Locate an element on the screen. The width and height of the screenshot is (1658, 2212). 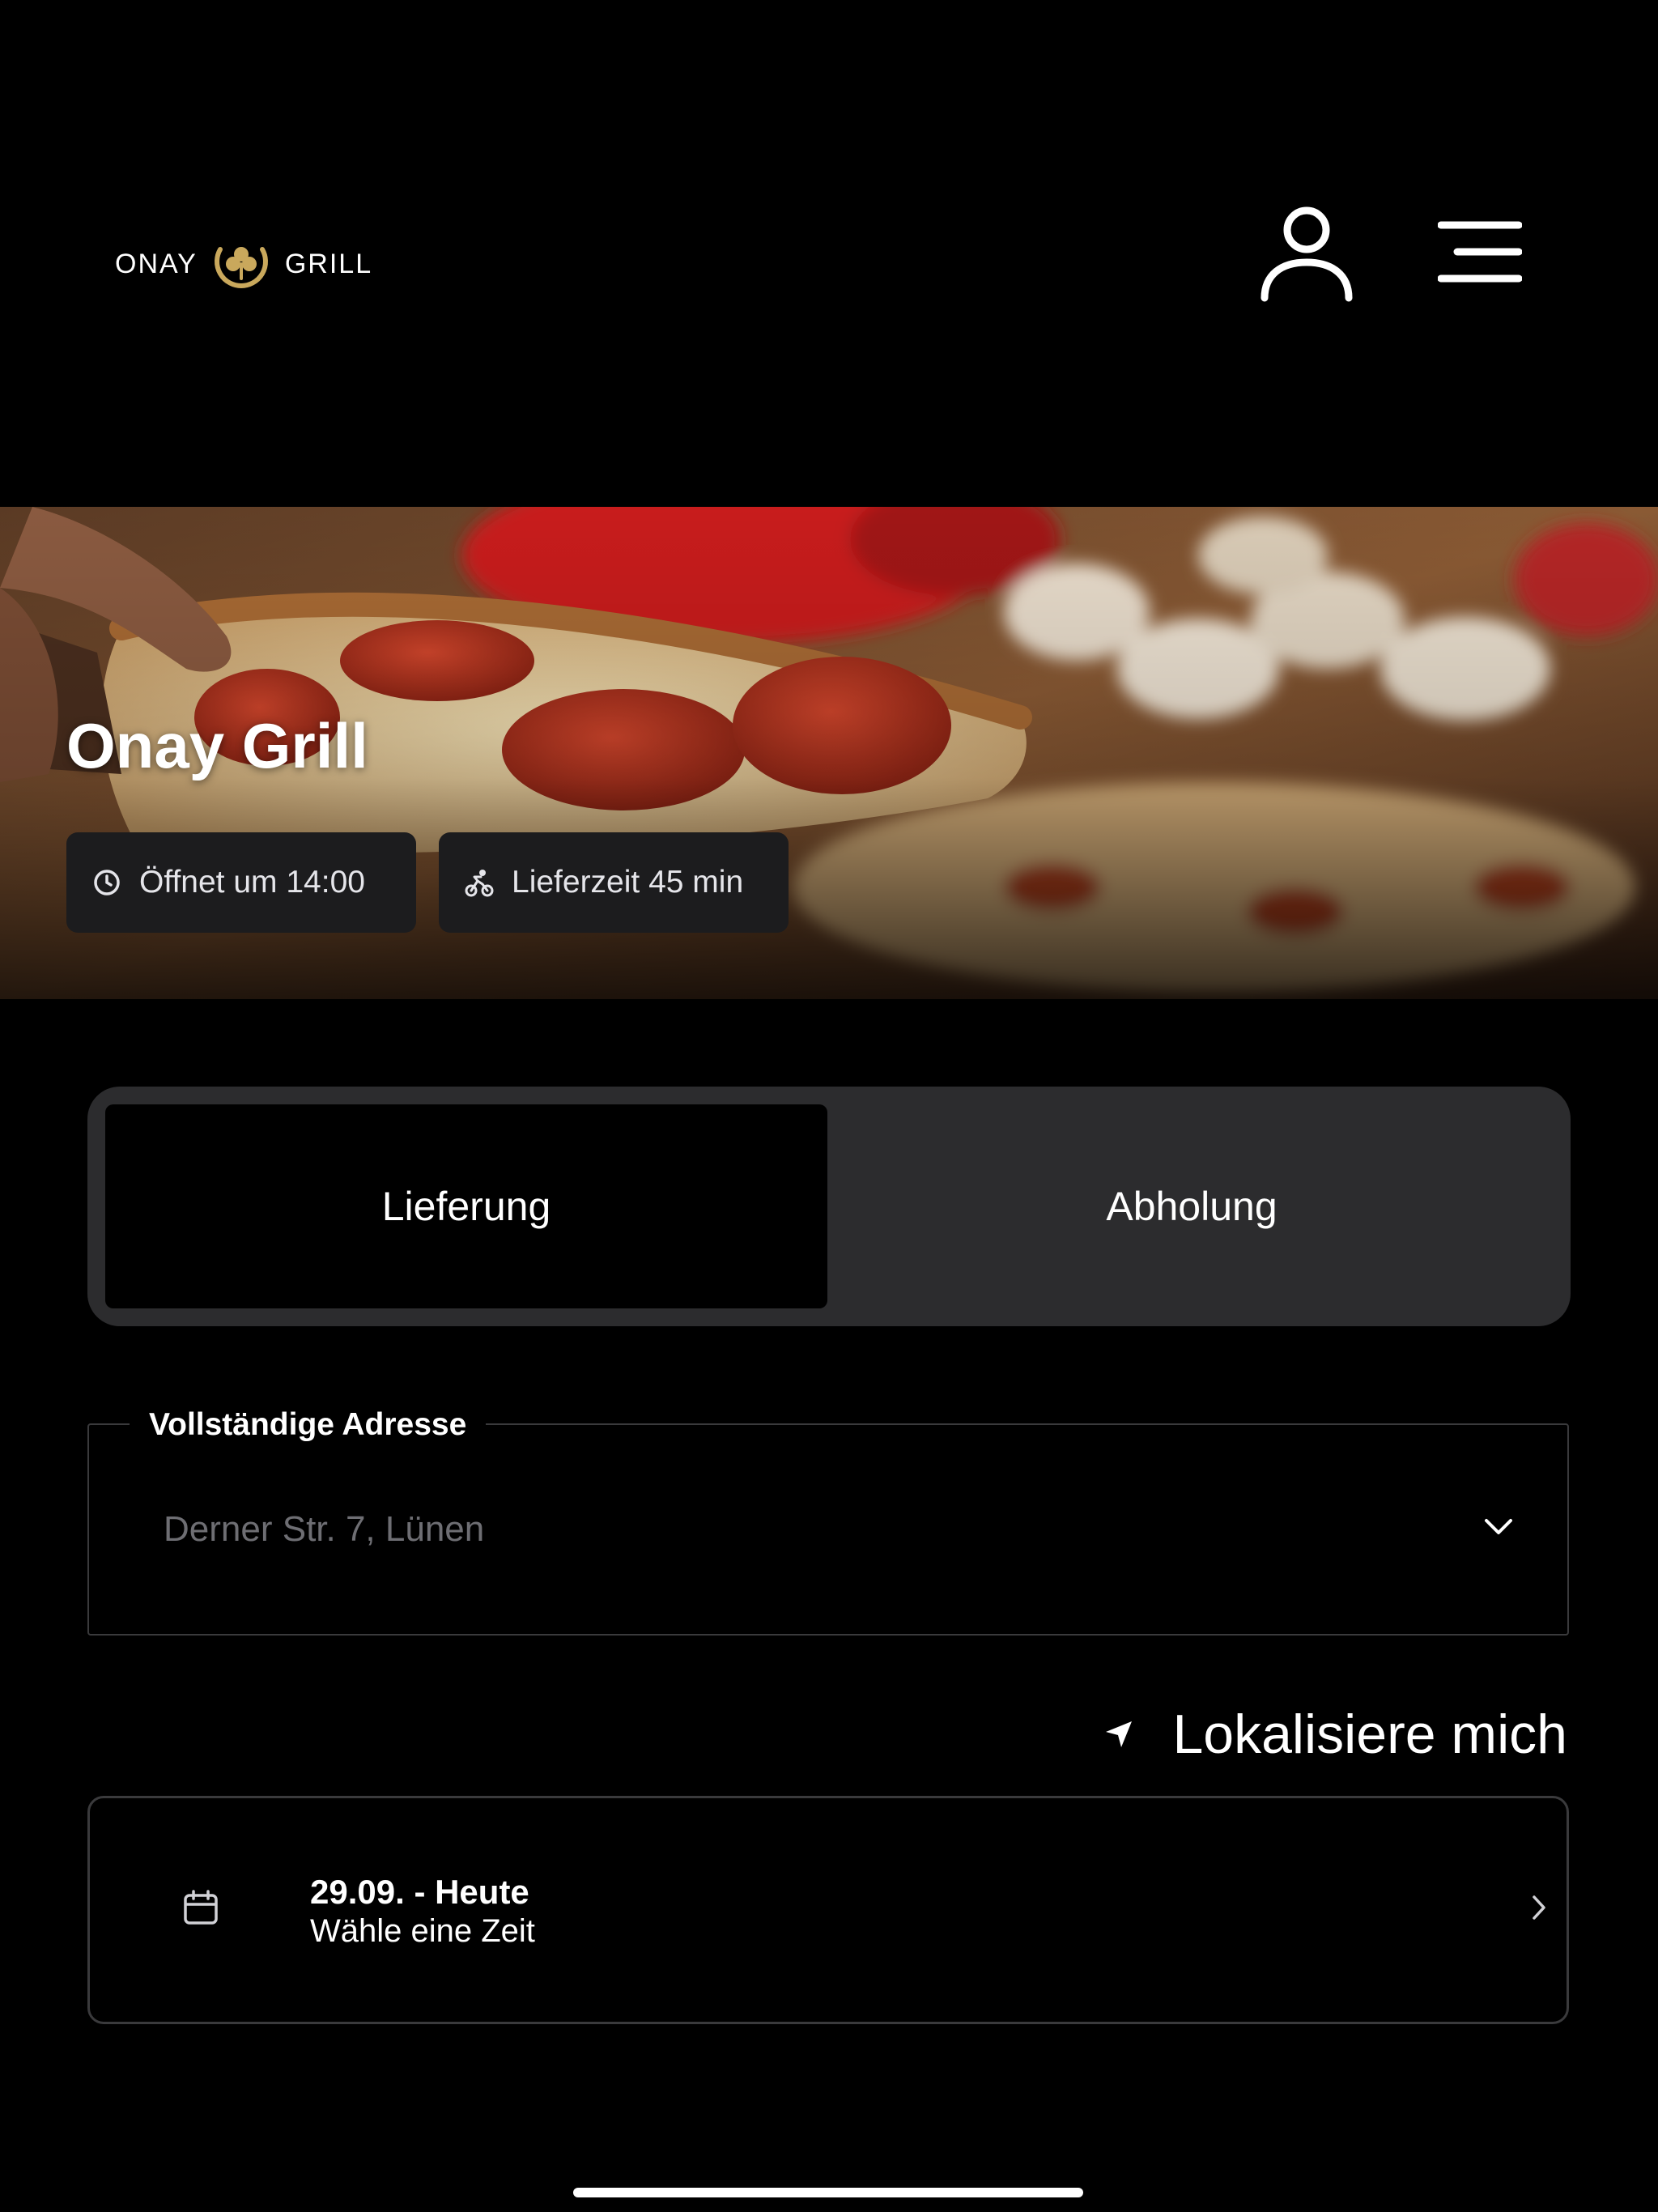
choose-time-hint: Wähle eine Zeit is located at coordinates (422, 1931).